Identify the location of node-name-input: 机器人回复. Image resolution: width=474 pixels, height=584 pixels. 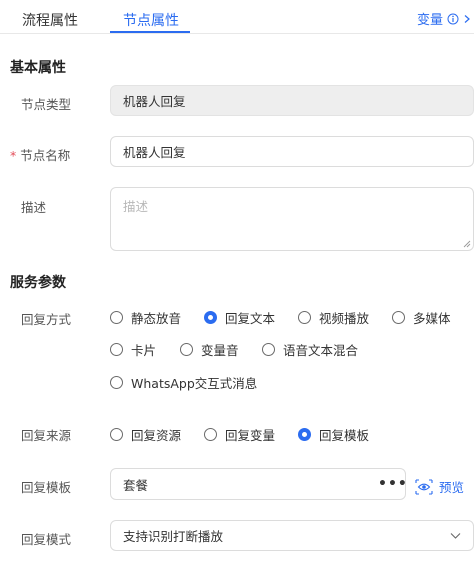
(292, 151).